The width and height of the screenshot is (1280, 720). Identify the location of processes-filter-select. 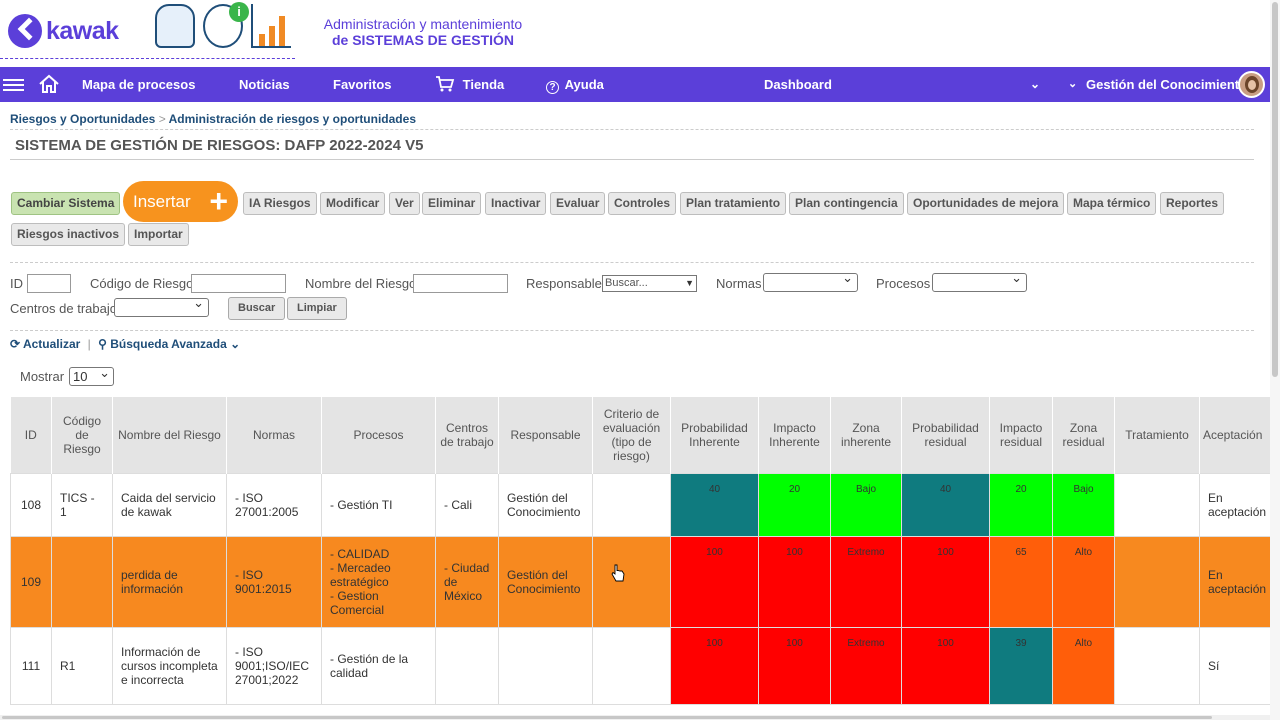
(979, 281).